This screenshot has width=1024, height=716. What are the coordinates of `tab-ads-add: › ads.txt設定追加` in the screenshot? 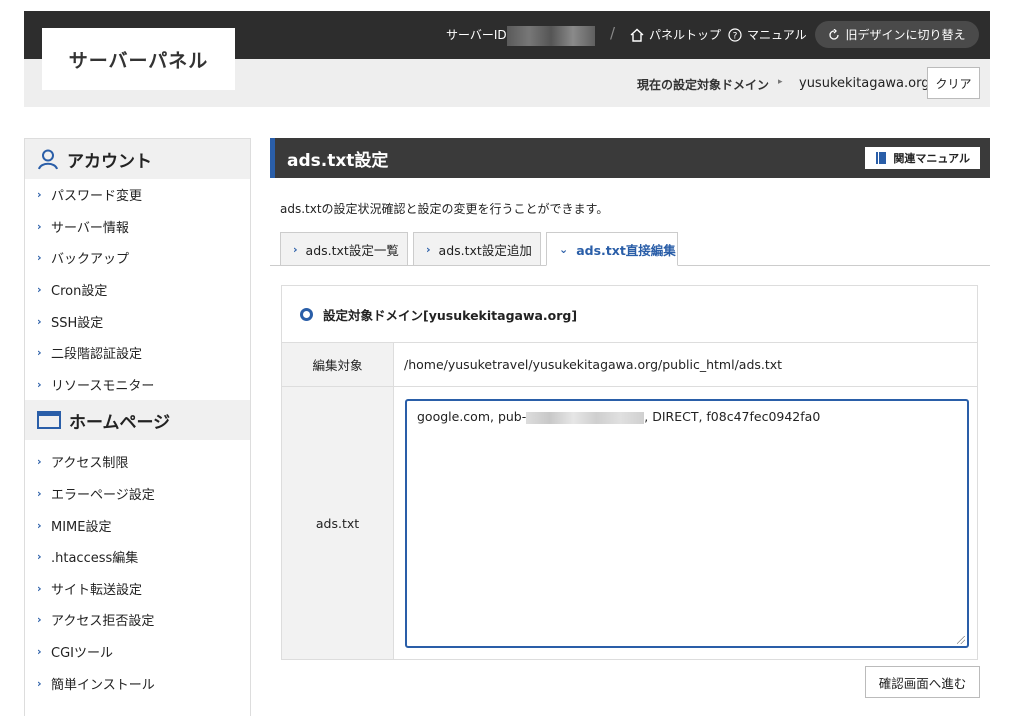 It's located at (477, 249).